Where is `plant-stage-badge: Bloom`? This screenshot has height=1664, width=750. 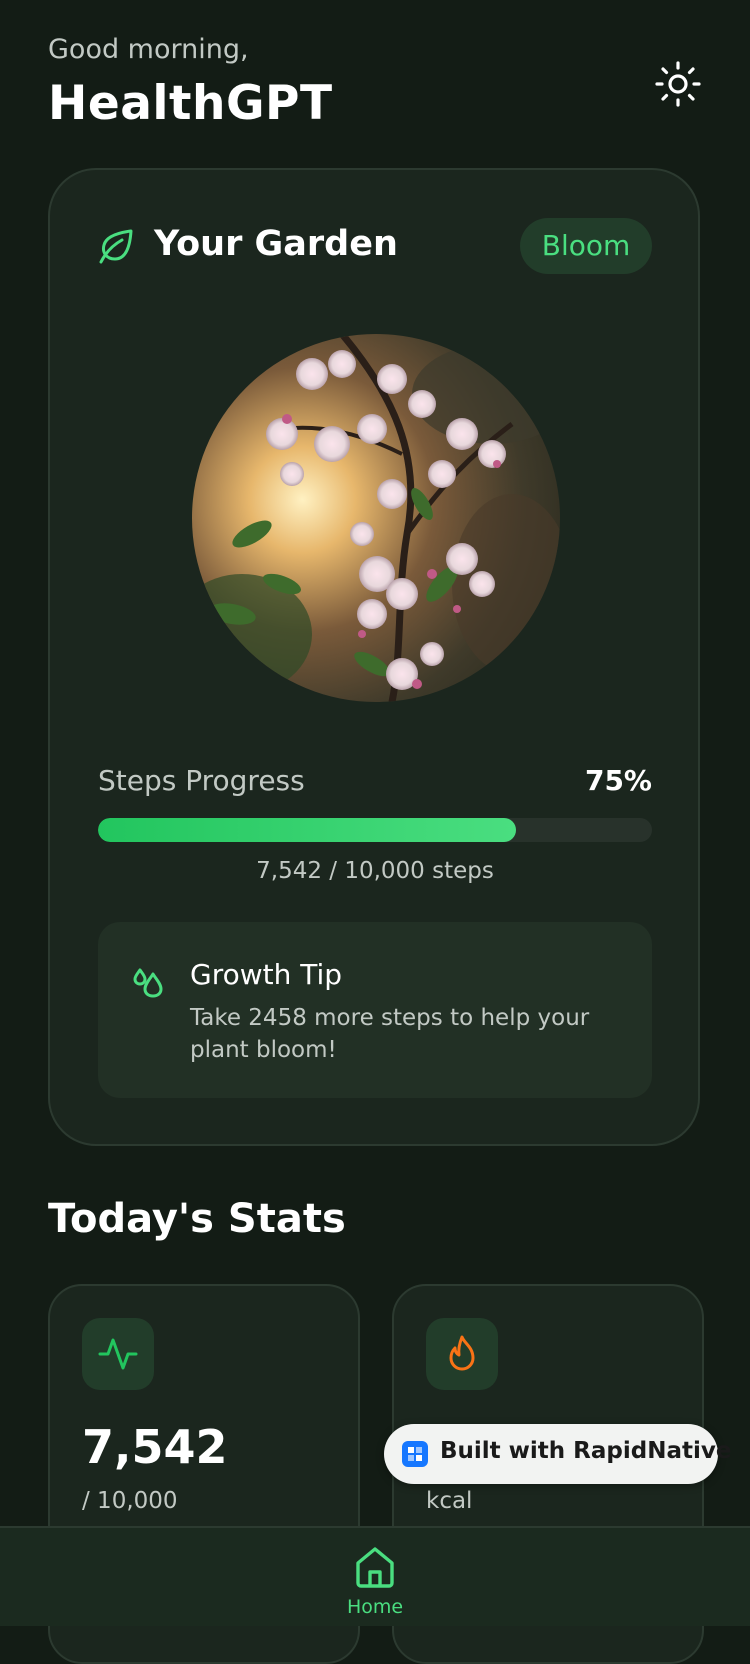 plant-stage-badge: Bloom is located at coordinates (586, 246).